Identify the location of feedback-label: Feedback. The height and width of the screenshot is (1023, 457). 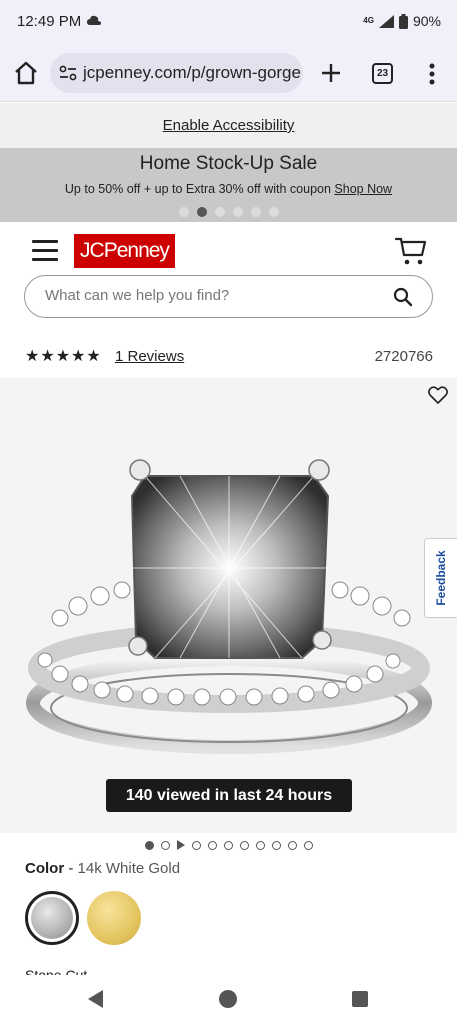
(441, 577).